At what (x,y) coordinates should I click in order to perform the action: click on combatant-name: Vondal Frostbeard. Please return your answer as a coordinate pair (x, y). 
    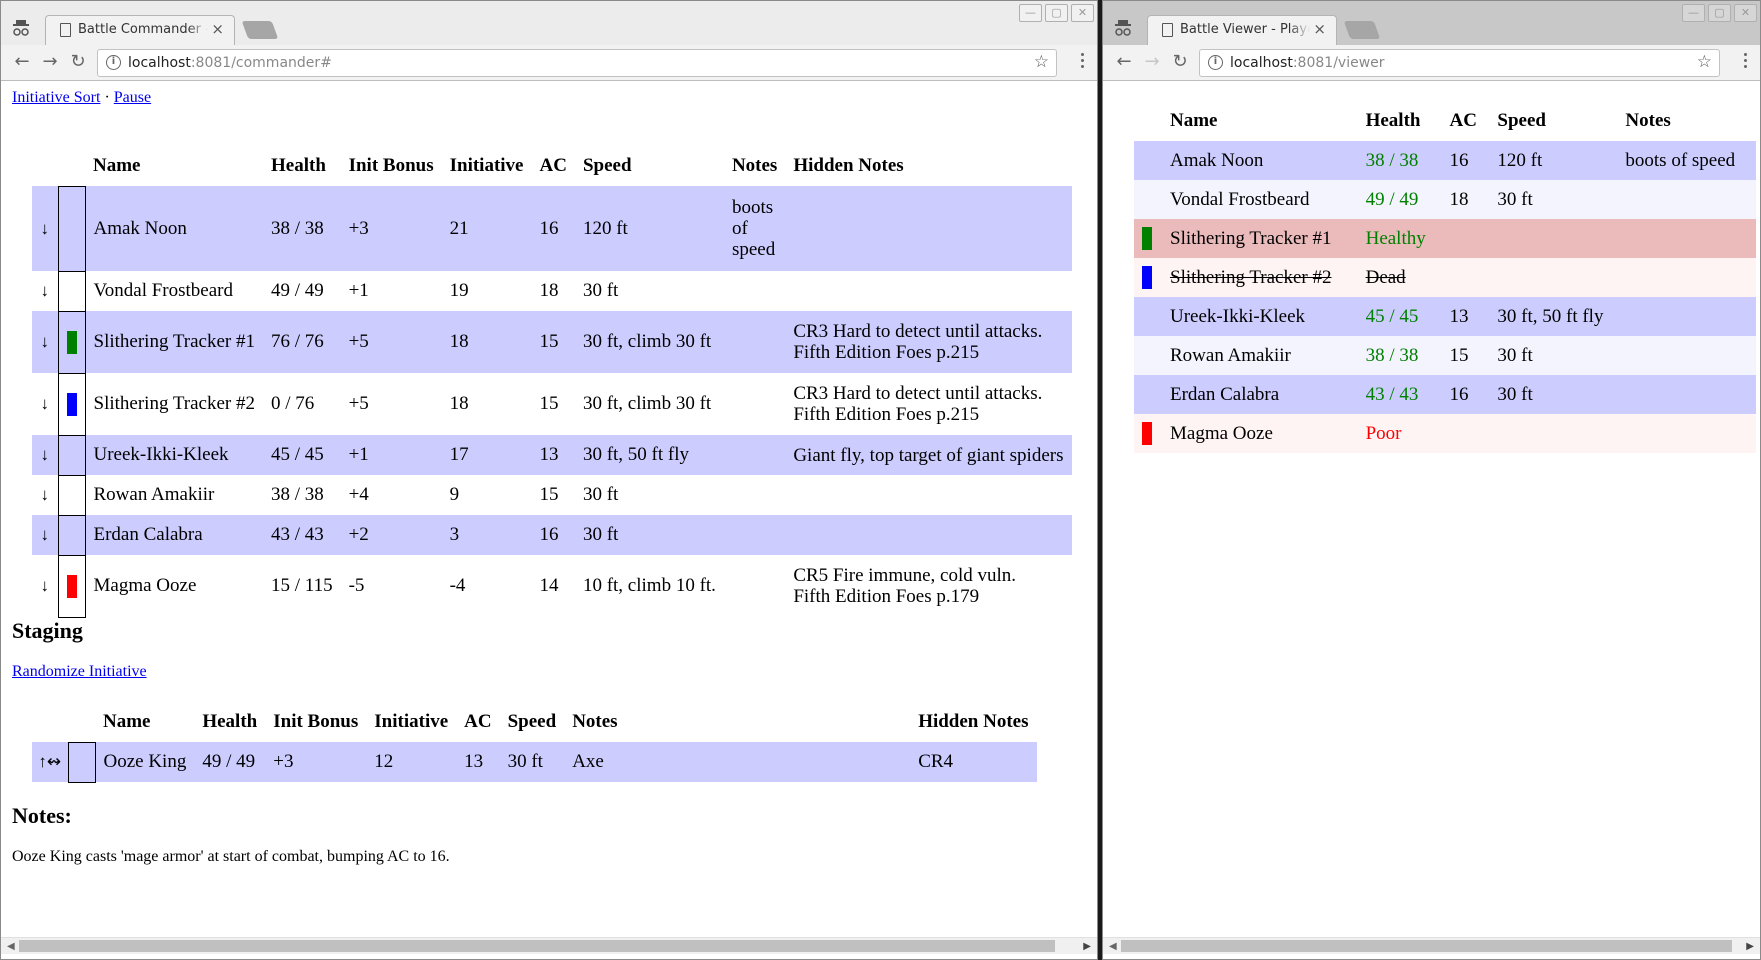
    Looking at the image, I should click on (174, 291).